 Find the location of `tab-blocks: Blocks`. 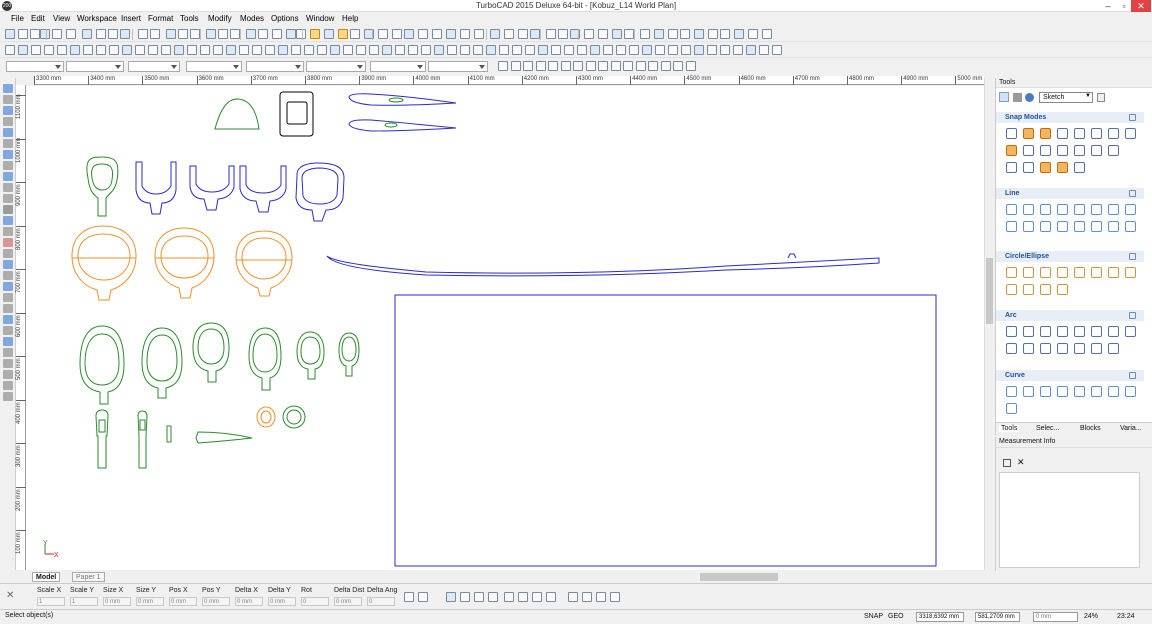

tab-blocks: Blocks is located at coordinates (1090, 428).